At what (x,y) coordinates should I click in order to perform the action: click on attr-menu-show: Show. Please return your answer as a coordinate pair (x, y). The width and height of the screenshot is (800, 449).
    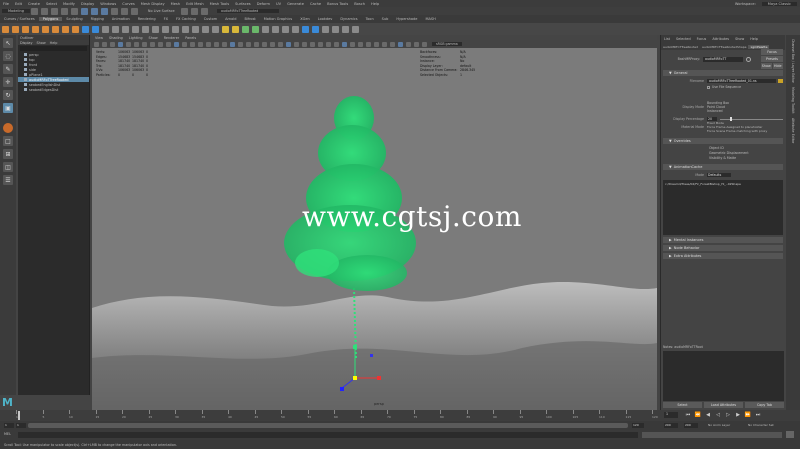
    Looking at the image, I should click on (739, 39).